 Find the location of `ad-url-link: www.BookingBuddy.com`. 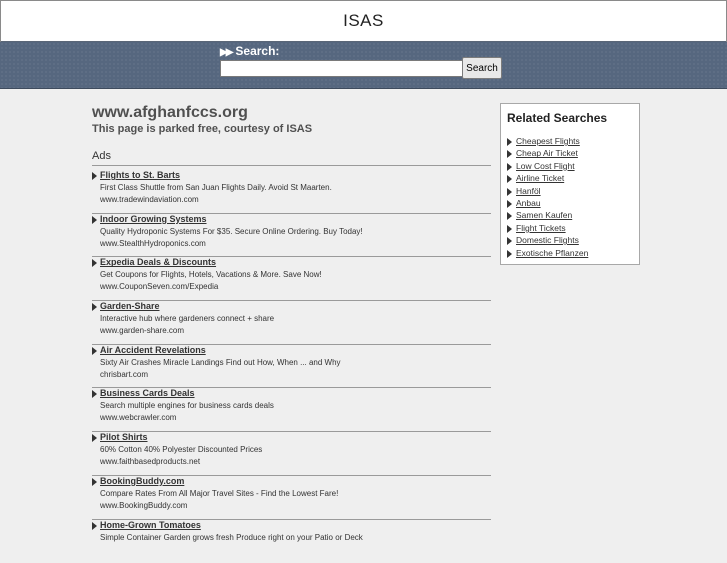

ad-url-link: www.BookingBuddy.com is located at coordinates (143, 505).